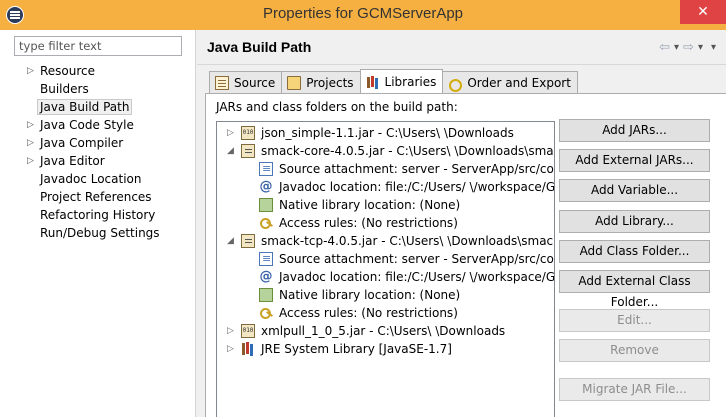 The image size is (726, 417). What do you see at coordinates (676, 48) in the screenshot?
I see `back-menu-icon: ▾` at bounding box center [676, 48].